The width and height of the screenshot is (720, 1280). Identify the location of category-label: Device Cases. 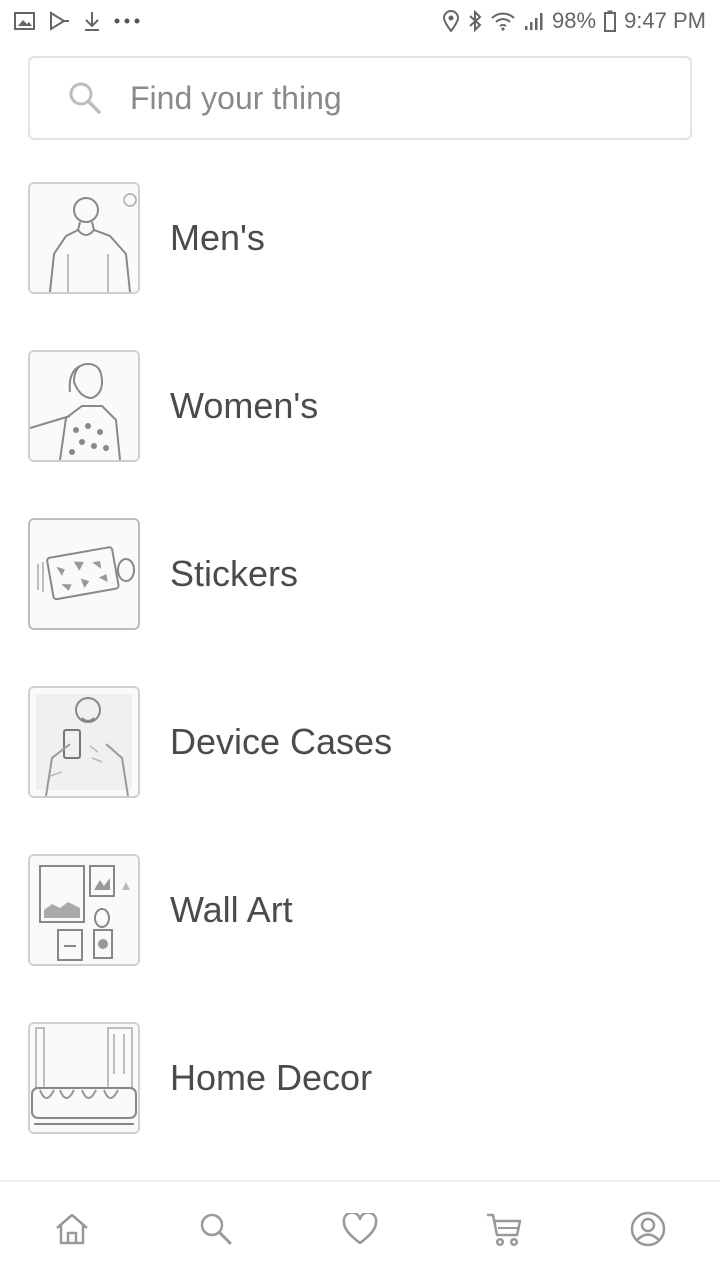
(281, 741).